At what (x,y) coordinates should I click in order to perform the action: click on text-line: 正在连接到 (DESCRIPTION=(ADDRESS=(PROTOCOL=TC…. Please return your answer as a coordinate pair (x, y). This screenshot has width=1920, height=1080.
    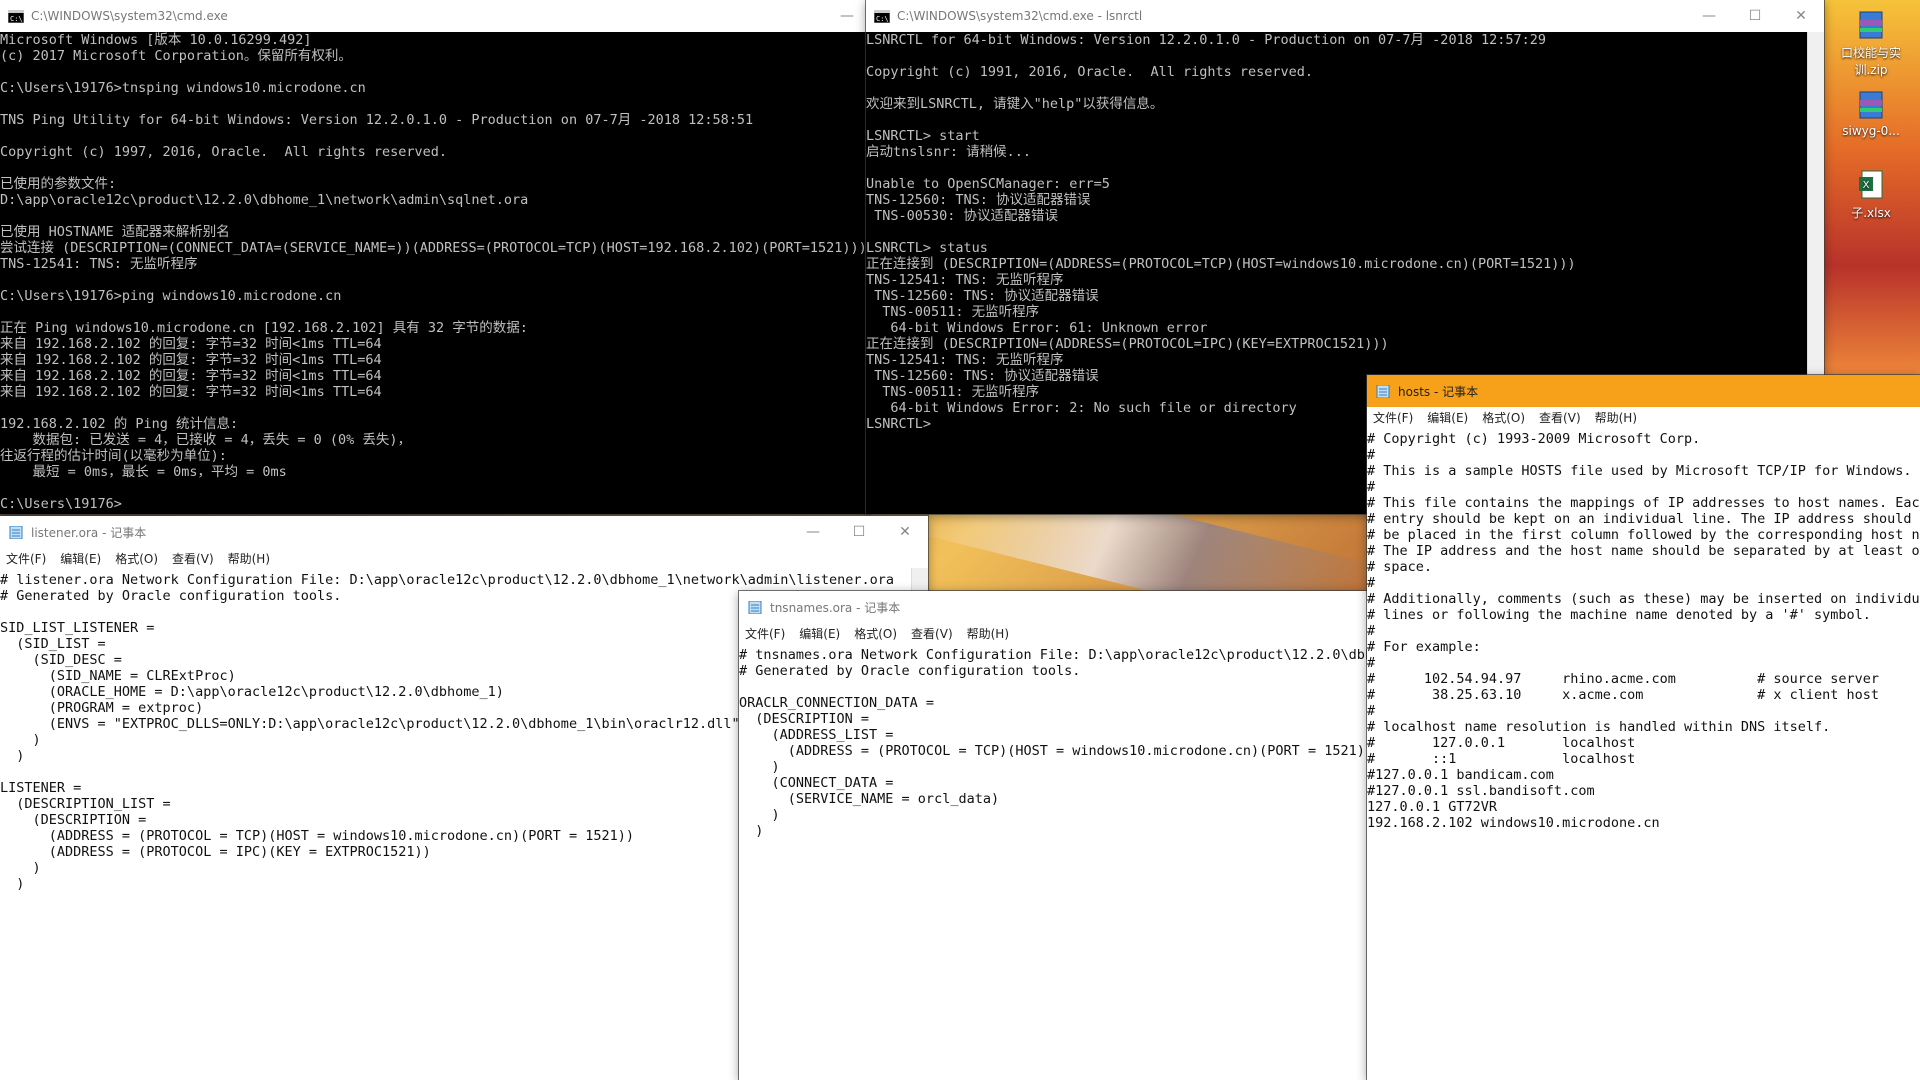
    Looking at the image, I should click on (1221, 264).